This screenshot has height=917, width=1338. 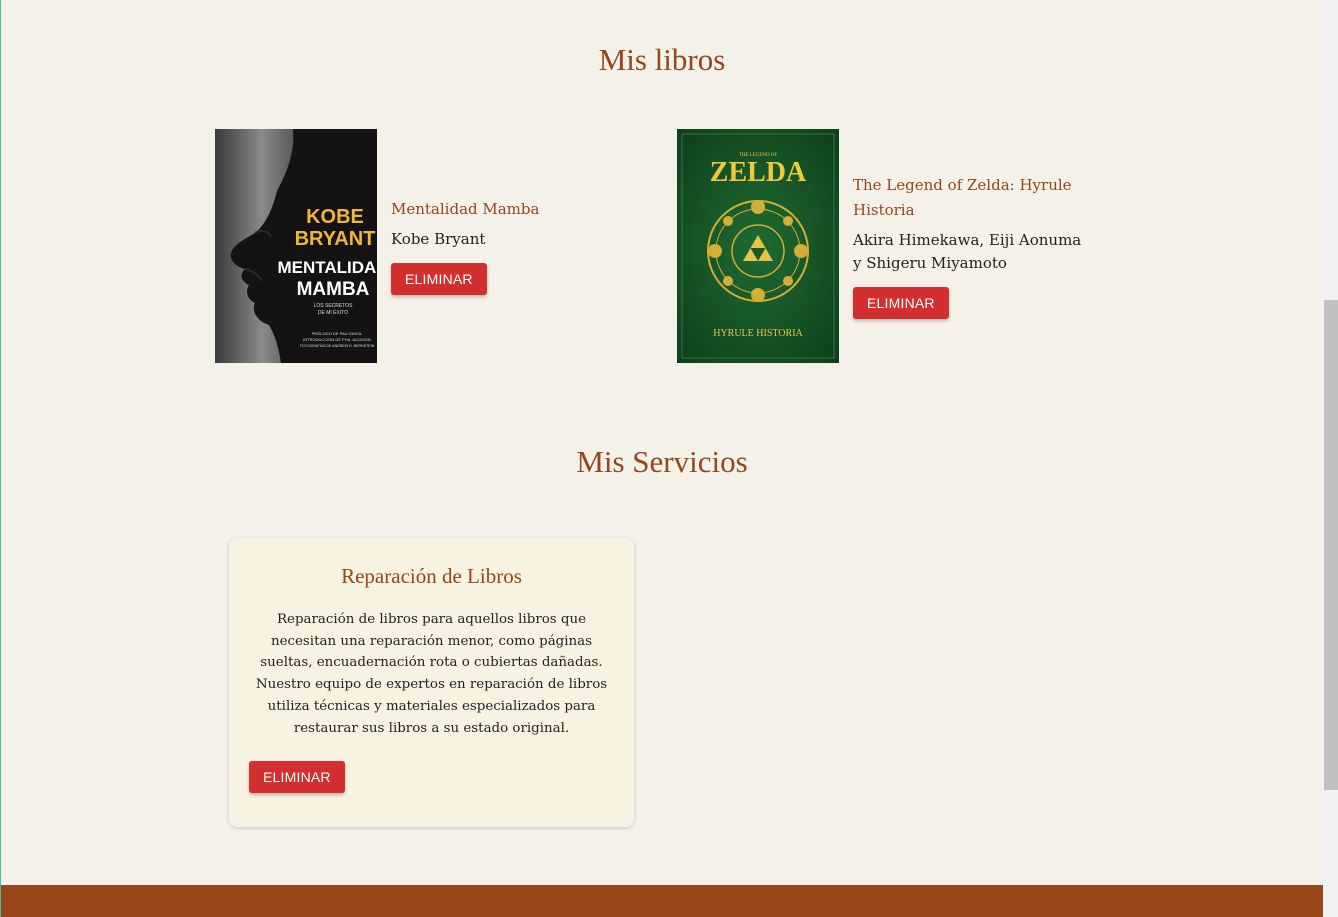 What do you see at coordinates (758, 172) in the screenshot?
I see `cover-logo-text: ZELDA` at bounding box center [758, 172].